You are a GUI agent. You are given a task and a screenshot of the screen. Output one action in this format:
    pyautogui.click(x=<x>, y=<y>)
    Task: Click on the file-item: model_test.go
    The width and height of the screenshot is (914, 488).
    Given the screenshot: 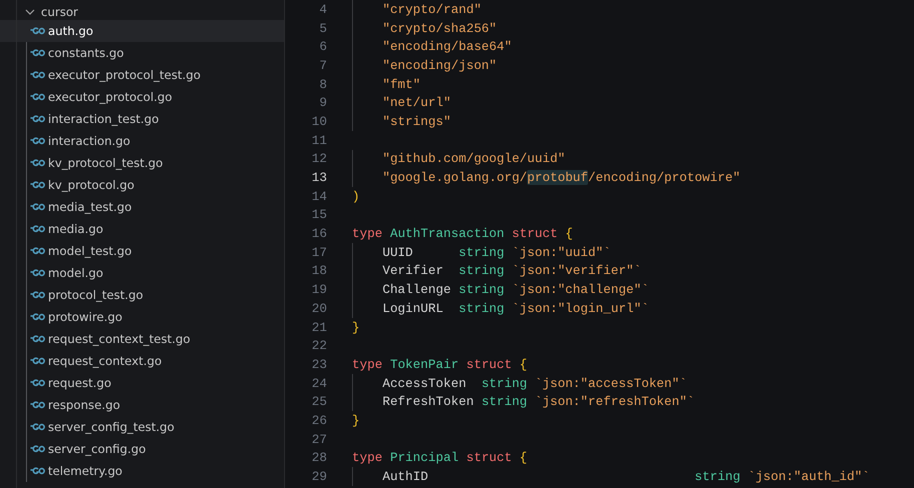 What is the action you would take?
    pyautogui.click(x=142, y=251)
    